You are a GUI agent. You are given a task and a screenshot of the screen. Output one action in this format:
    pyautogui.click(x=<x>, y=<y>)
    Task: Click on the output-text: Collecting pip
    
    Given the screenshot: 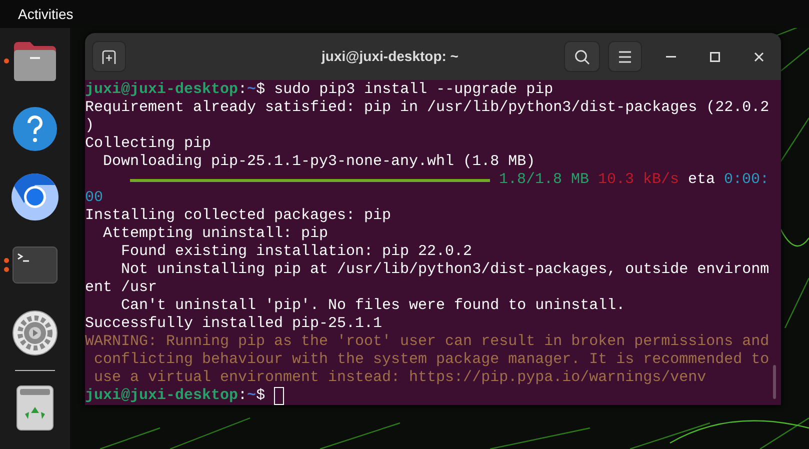 What is the action you would take?
    pyautogui.click(x=148, y=144)
    